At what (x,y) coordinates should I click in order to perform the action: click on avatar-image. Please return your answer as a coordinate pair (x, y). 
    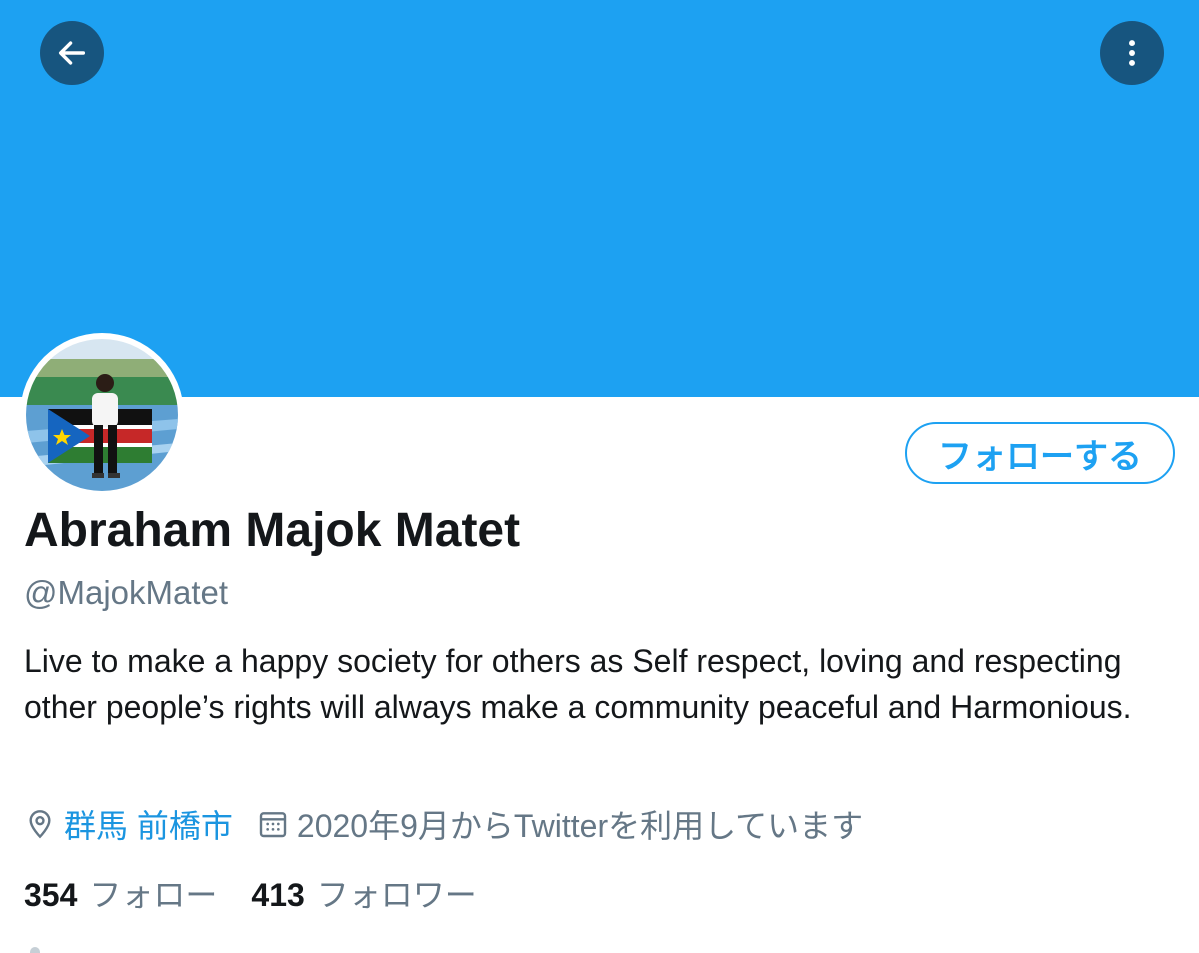
    Looking at the image, I should click on (102, 415).